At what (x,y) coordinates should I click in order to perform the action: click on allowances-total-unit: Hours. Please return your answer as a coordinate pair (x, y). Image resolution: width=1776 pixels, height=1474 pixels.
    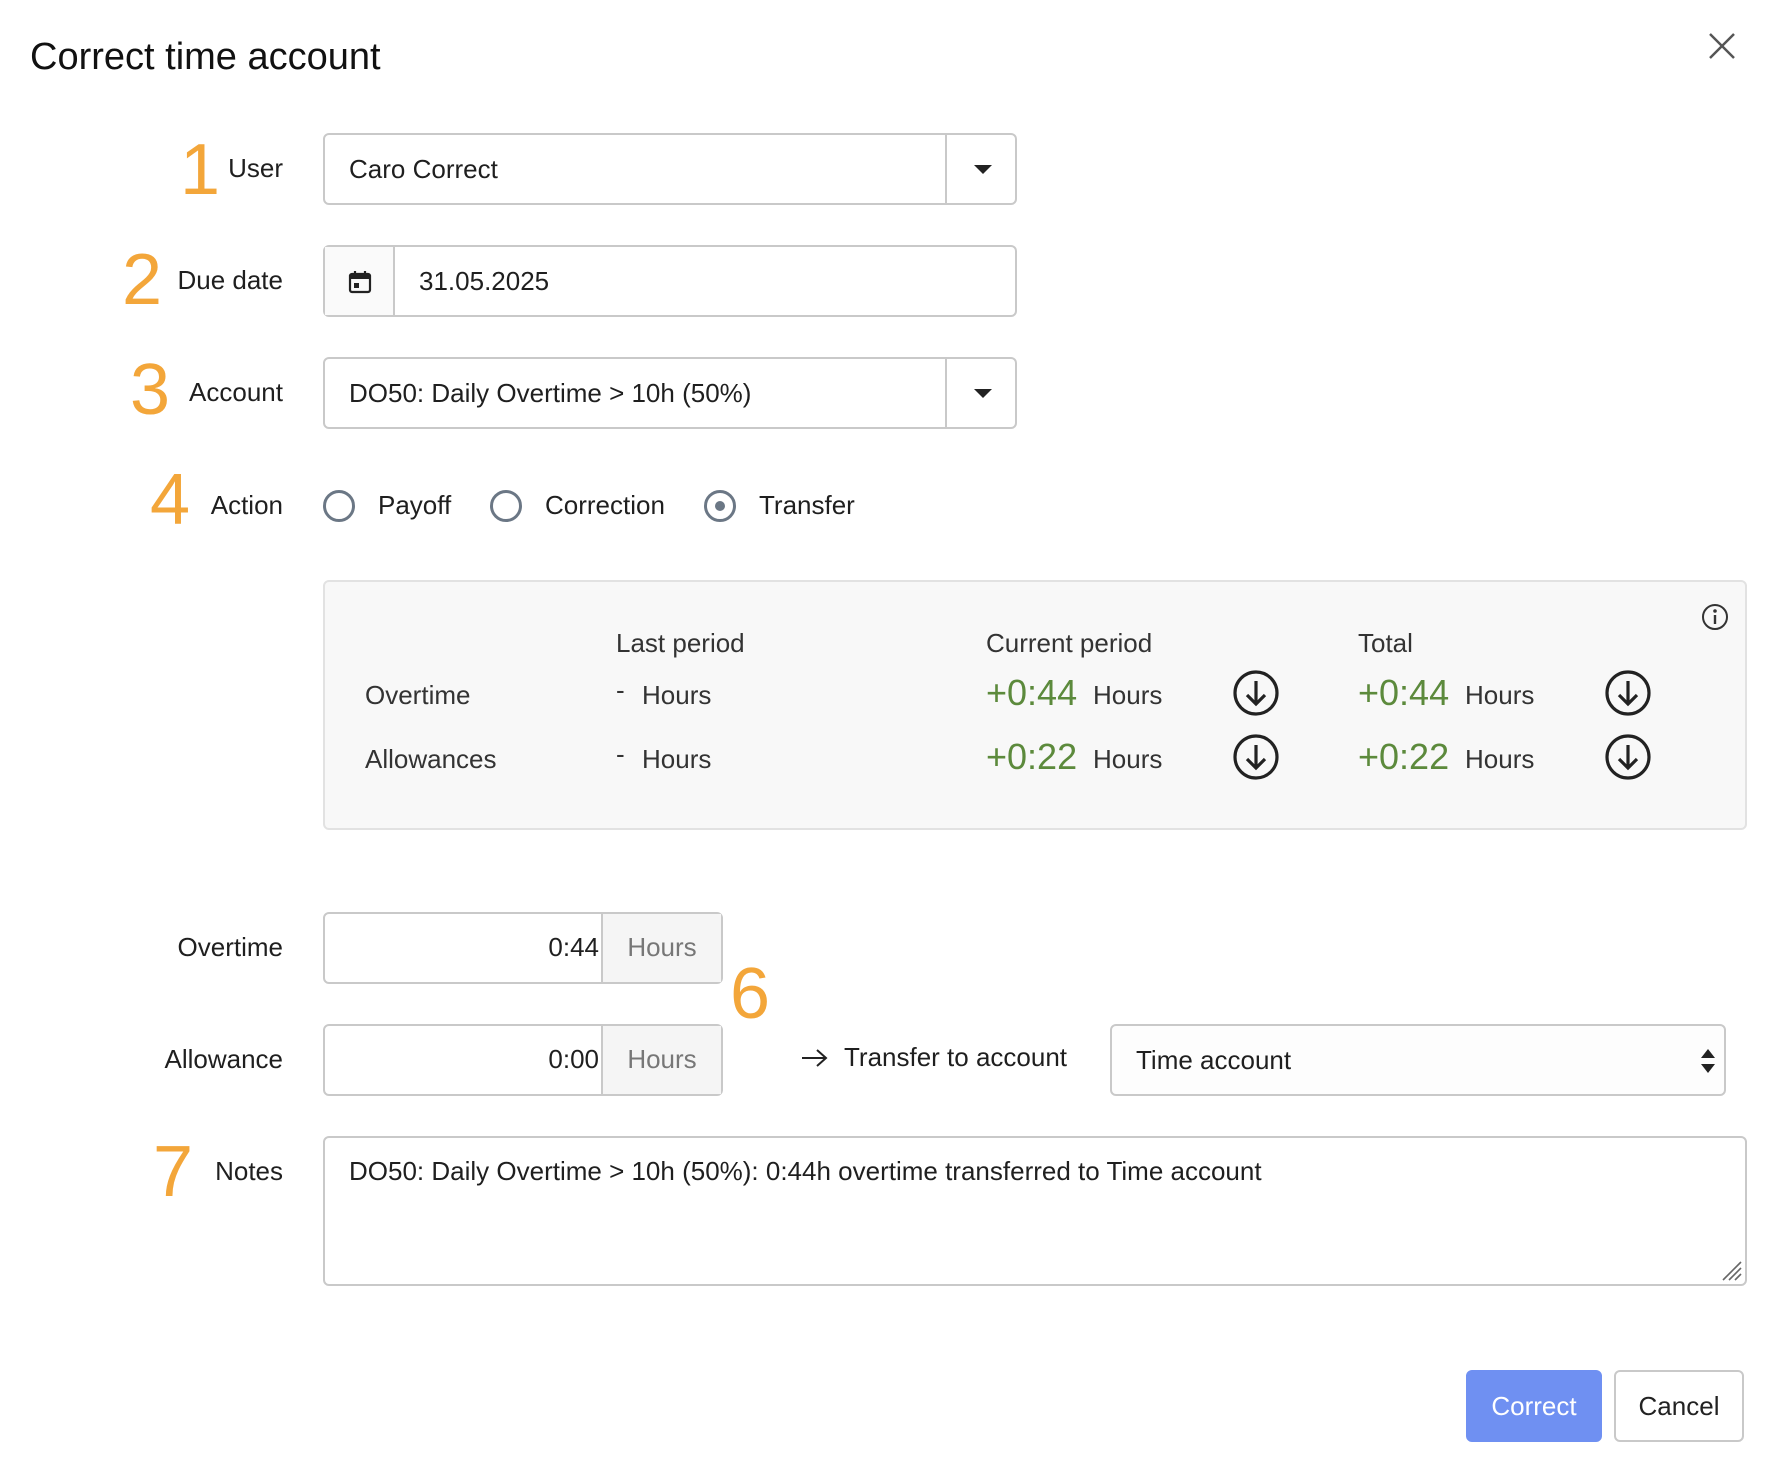
    Looking at the image, I should click on (1500, 759).